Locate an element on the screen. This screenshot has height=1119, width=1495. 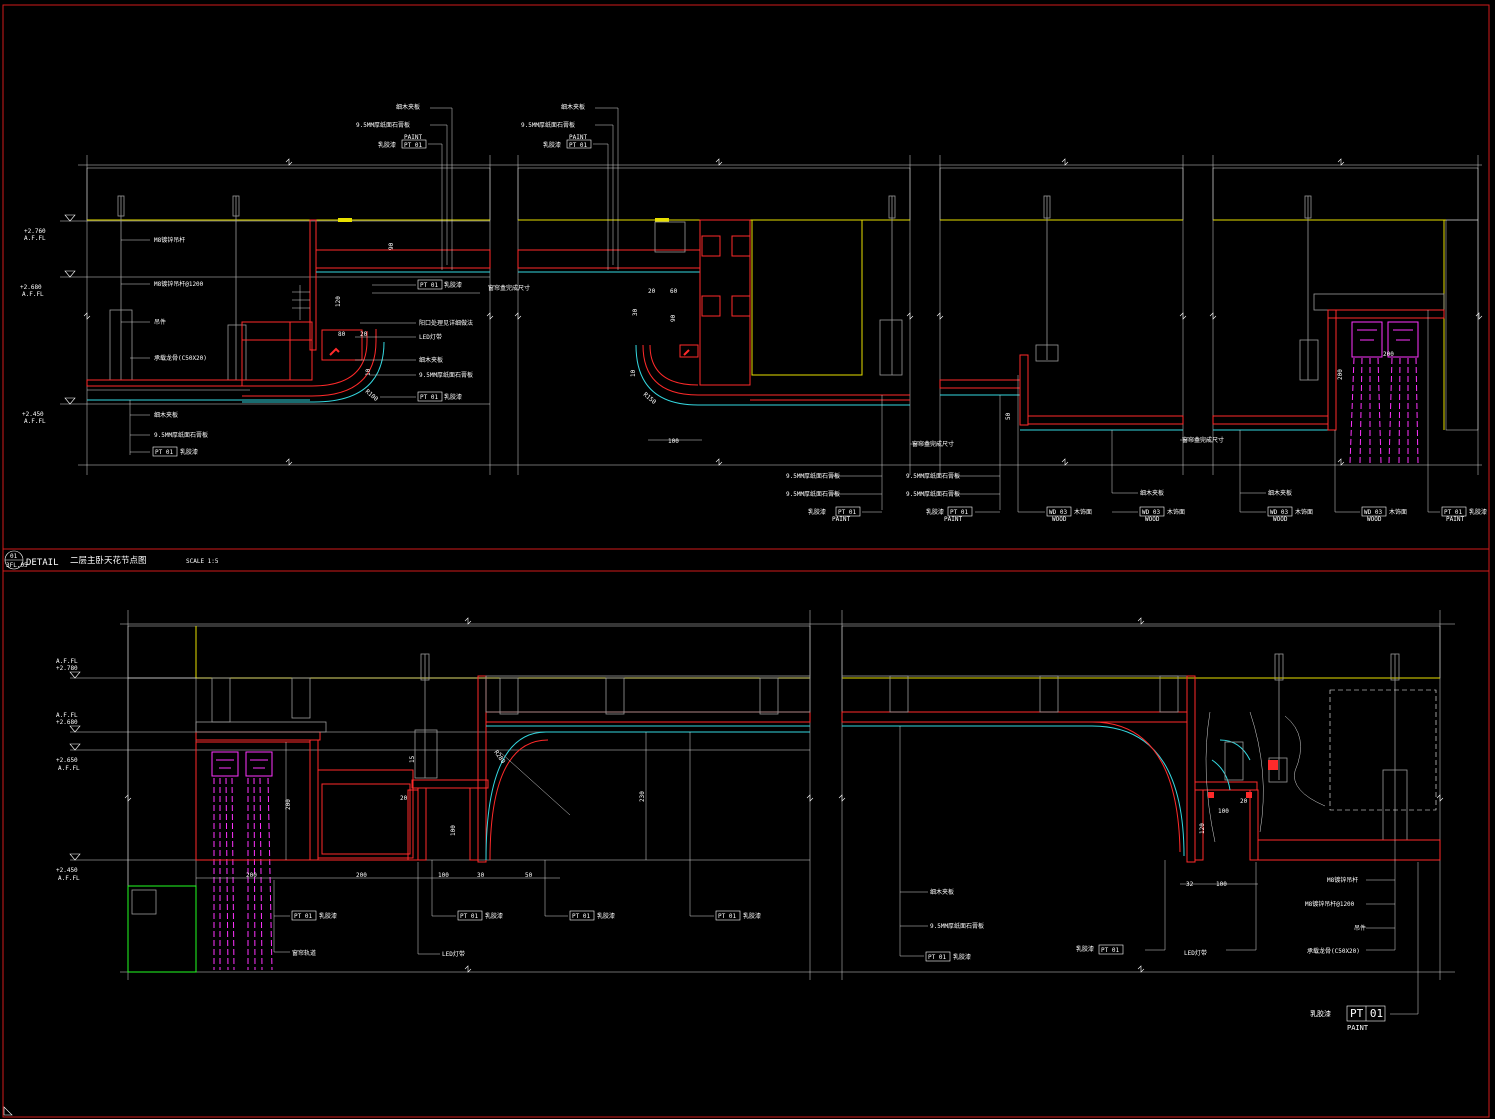
callout-text: 阳口处理见详细做法 is located at coordinates (446, 323).